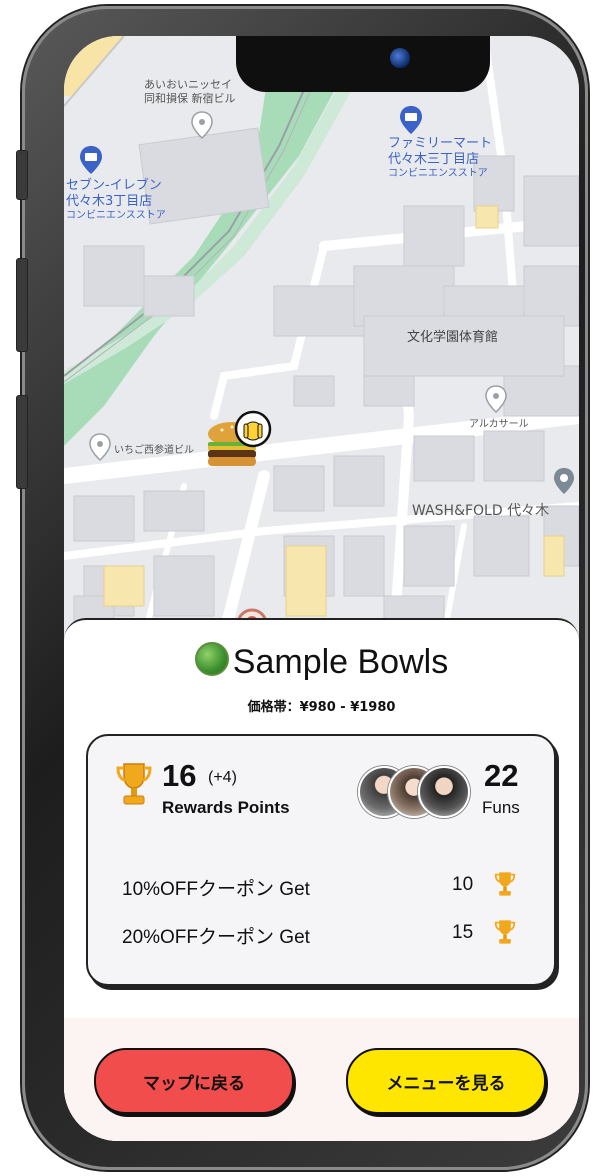 The image size is (601, 1176). What do you see at coordinates (414, 792) in the screenshot?
I see `fans-avatars` at bounding box center [414, 792].